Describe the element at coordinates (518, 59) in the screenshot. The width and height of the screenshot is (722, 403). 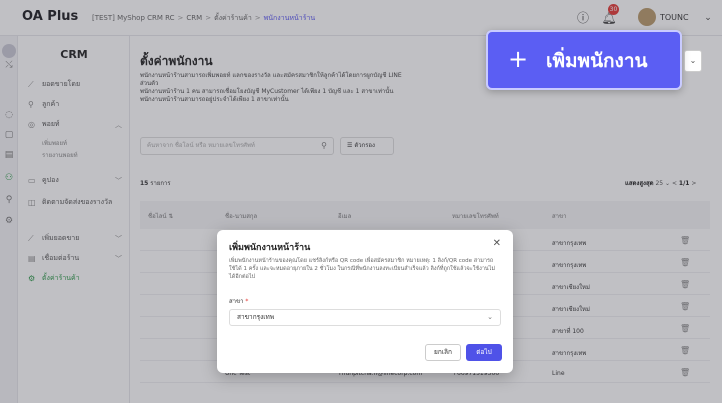
I see `plus-icon: +` at that location.